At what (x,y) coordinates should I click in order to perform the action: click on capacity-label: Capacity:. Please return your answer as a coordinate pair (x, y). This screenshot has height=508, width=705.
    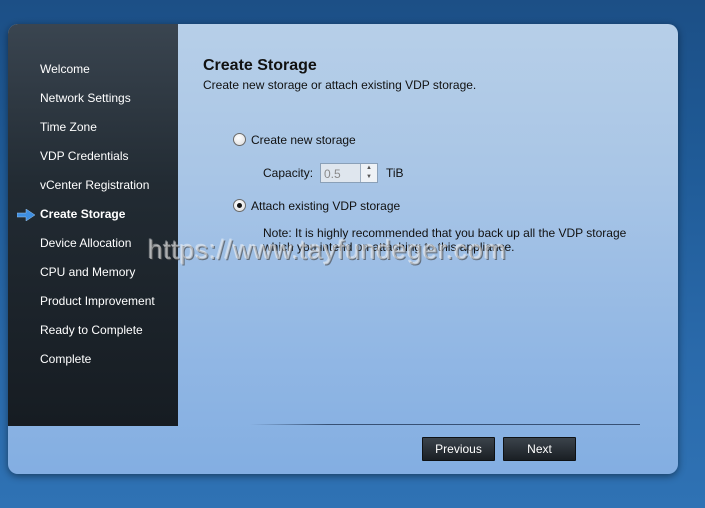
    Looking at the image, I should click on (288, 173).